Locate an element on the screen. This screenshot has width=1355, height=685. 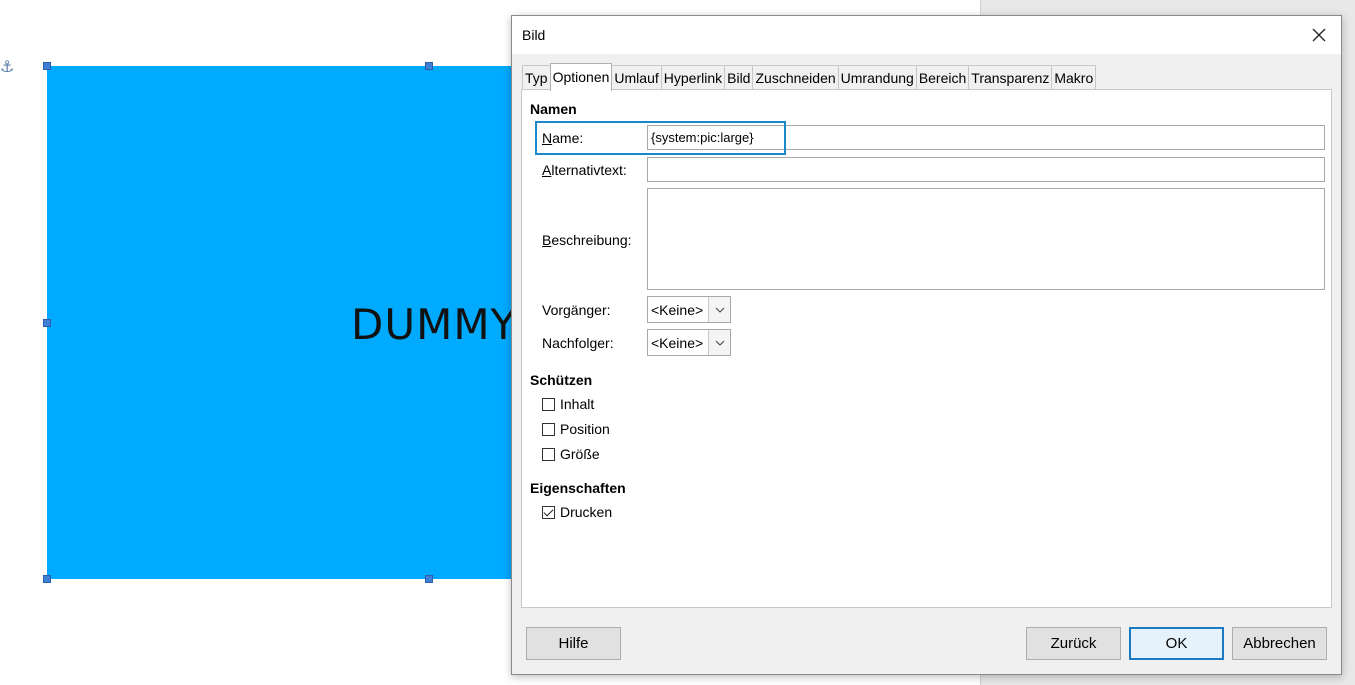
tab-zuschneiden: Zuschneiden is located at coordinates (795, 78).